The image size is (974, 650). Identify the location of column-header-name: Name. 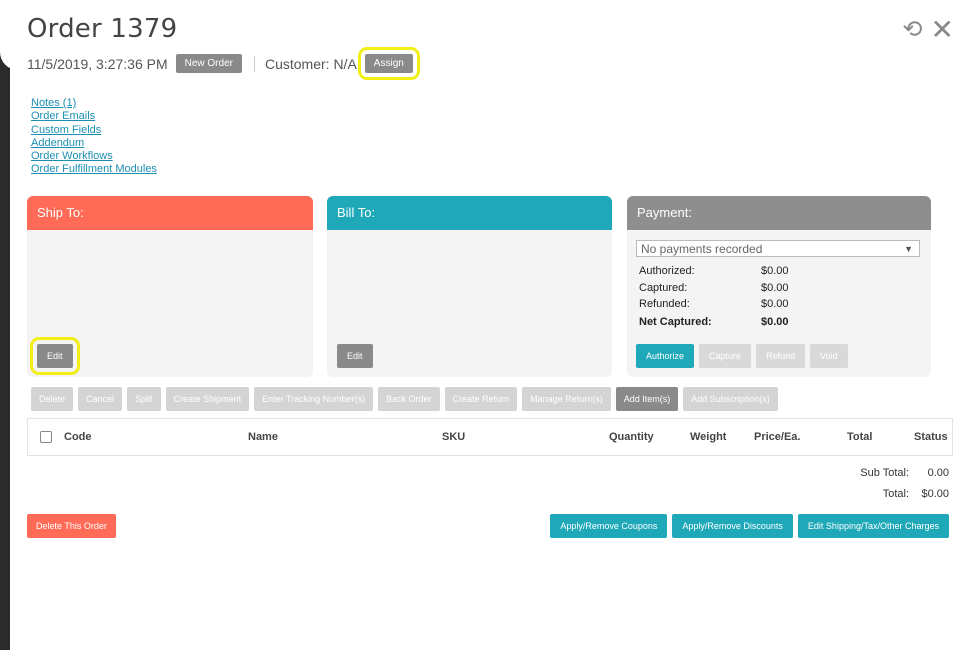
(263, 437).